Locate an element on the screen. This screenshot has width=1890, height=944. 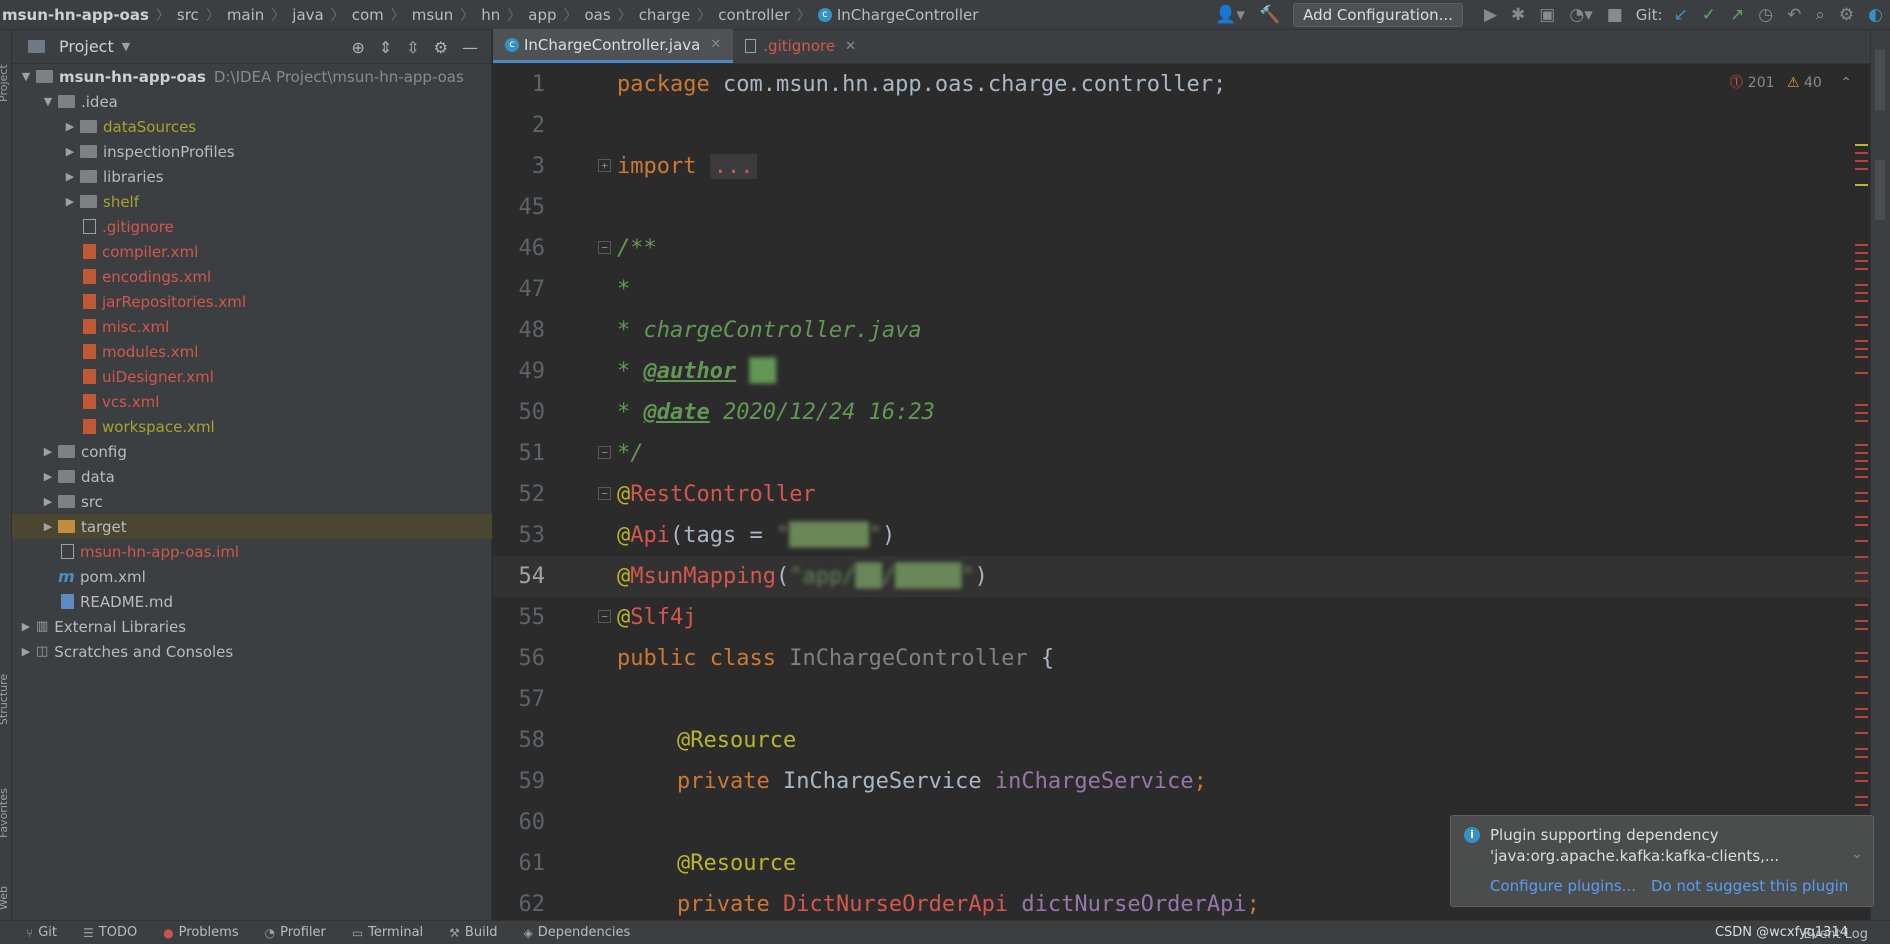
tree-item-uidesigner-xml: uiDesigner.xml is located at coordinates (252, 376).